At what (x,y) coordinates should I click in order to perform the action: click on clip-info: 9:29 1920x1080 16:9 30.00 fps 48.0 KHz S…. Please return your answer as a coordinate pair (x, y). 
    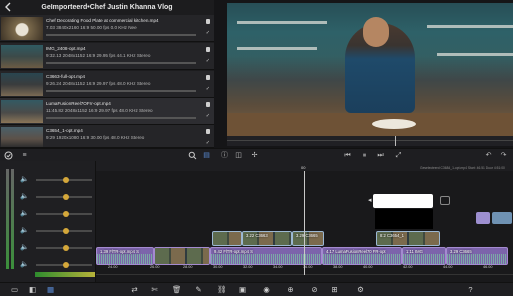
    Looking at the image, I should click on (95, 137).